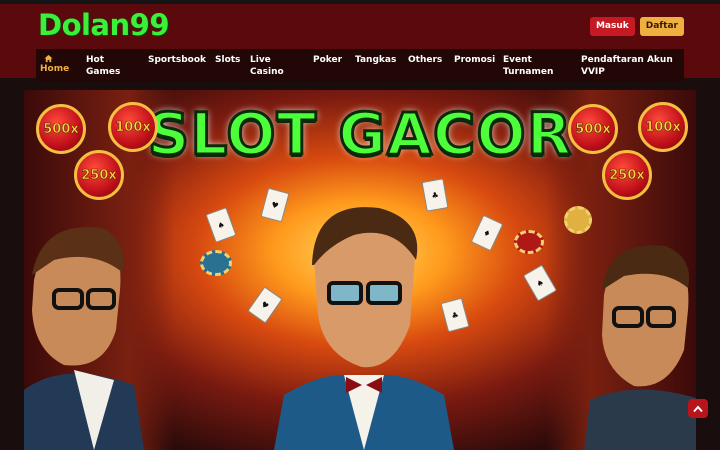 Image resolution: width=720 pixels, height=450 pixels. Describe the element at coordinates (631, 66) in the screenshot. I see `nav-item-vvip-registration: Pendaftaran Akun VVIP` at that location.